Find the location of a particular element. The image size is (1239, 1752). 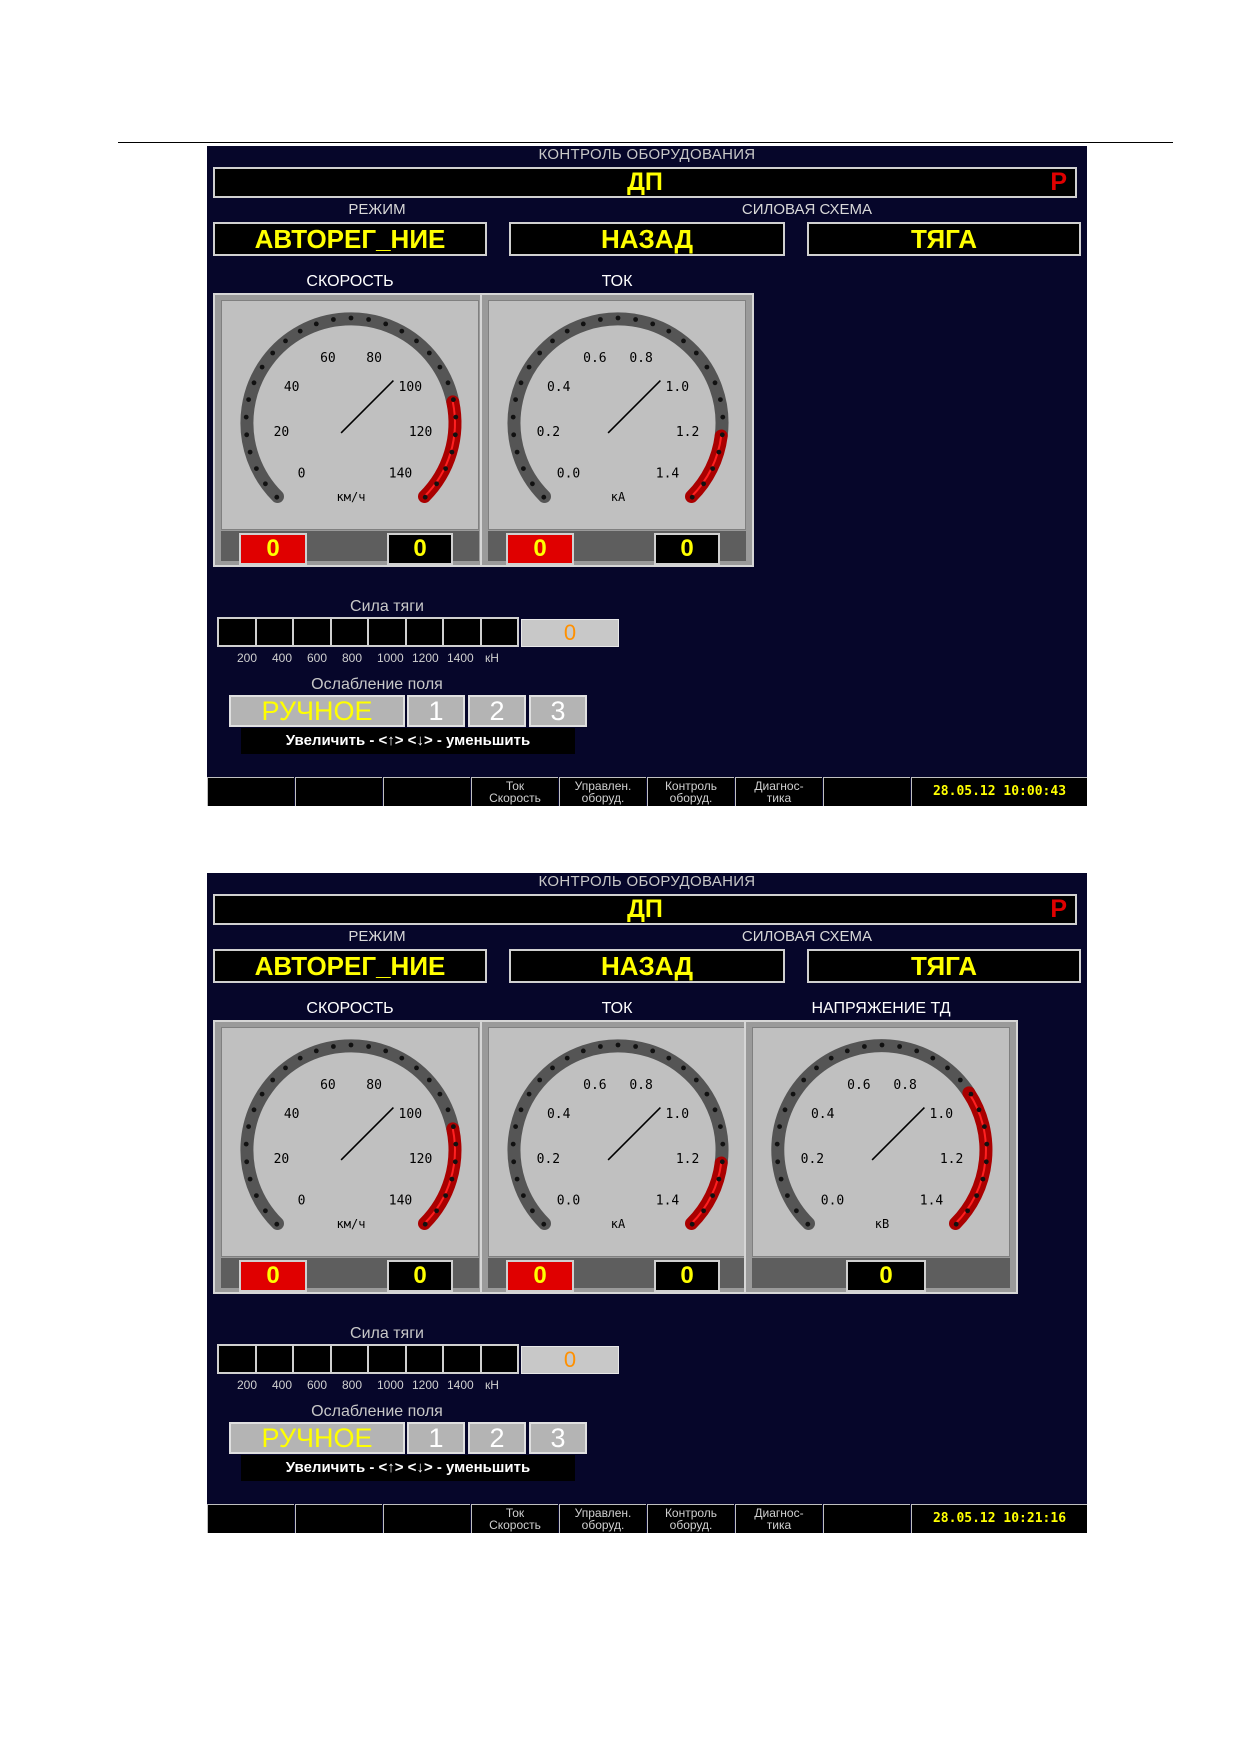

date-time-display: 28.05.12 10:00:43 is located at coordinates (999, 791).